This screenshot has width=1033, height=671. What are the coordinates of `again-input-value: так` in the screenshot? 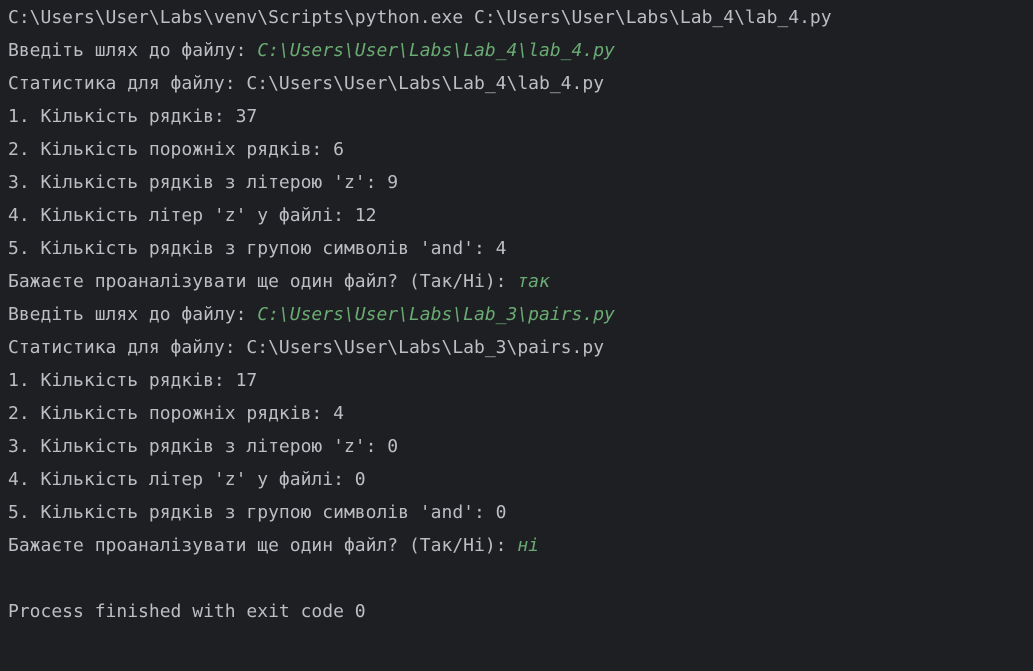 It's located at (533, 281).